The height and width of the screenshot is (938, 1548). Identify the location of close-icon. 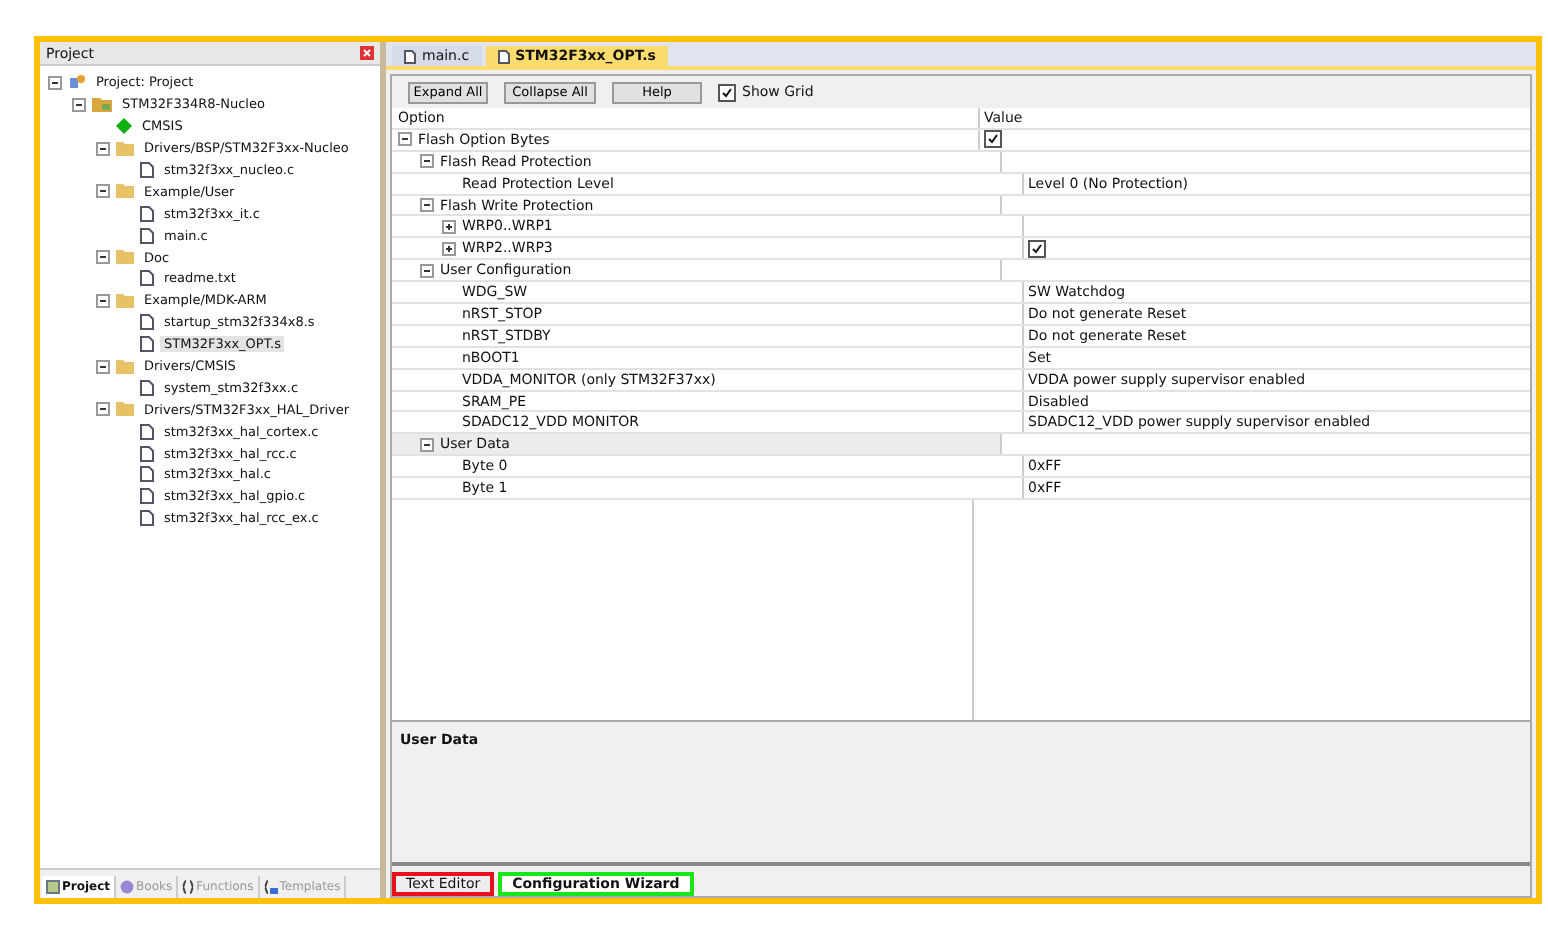
(367, 53).